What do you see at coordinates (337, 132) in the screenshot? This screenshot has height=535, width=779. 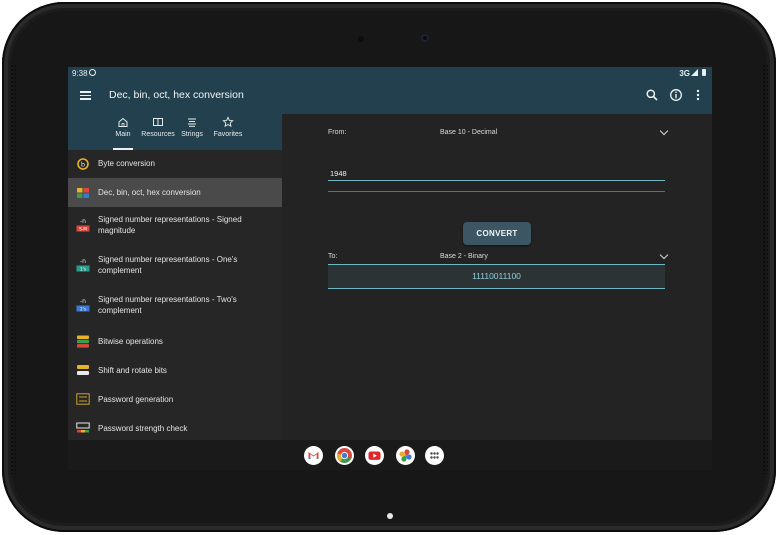 I see `from-label: From:` at bounding box center [337, 132].